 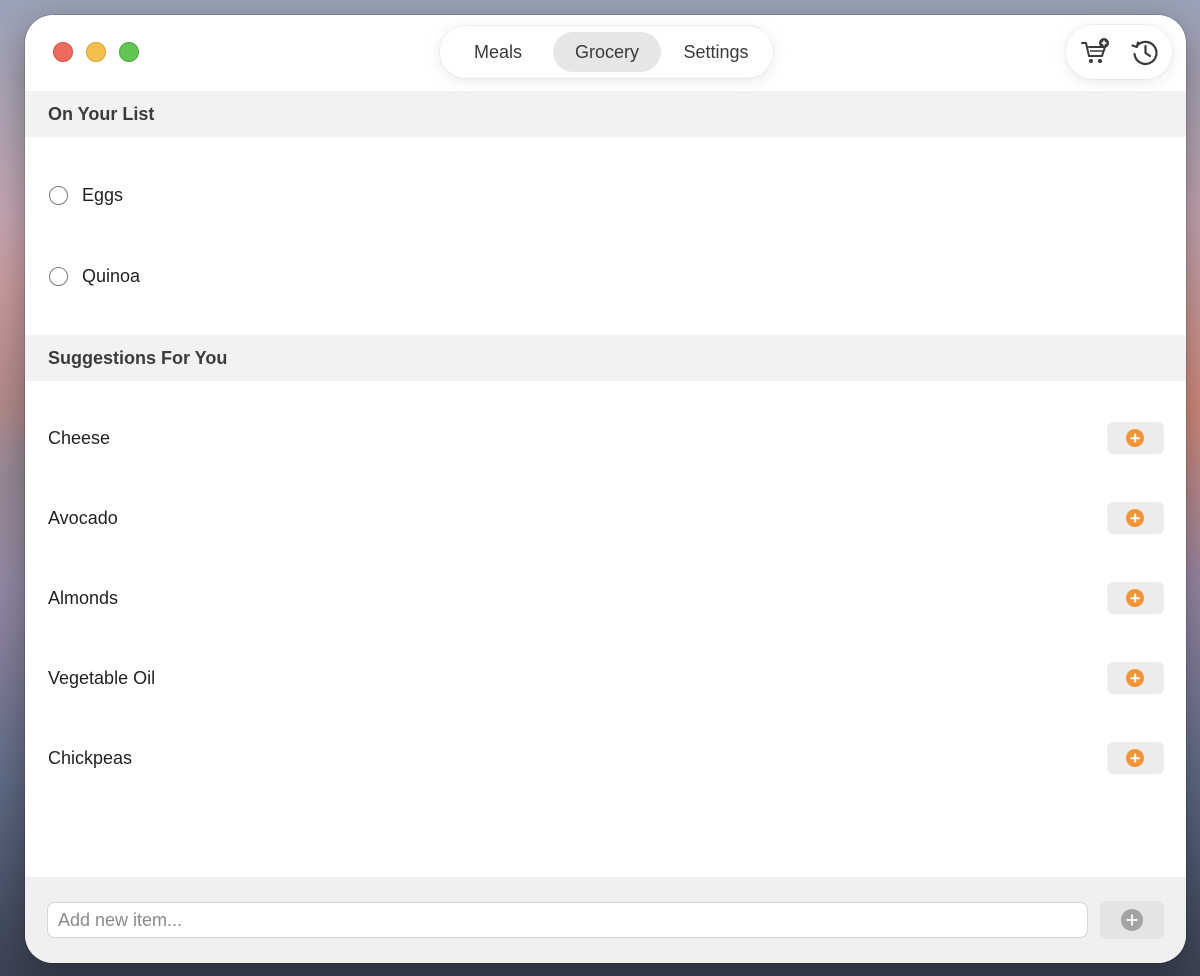 What do you see at coordinates (79, 438) in the screenshot?
I see `suggestion-label: Cheese` at bounding box center [79, 438].